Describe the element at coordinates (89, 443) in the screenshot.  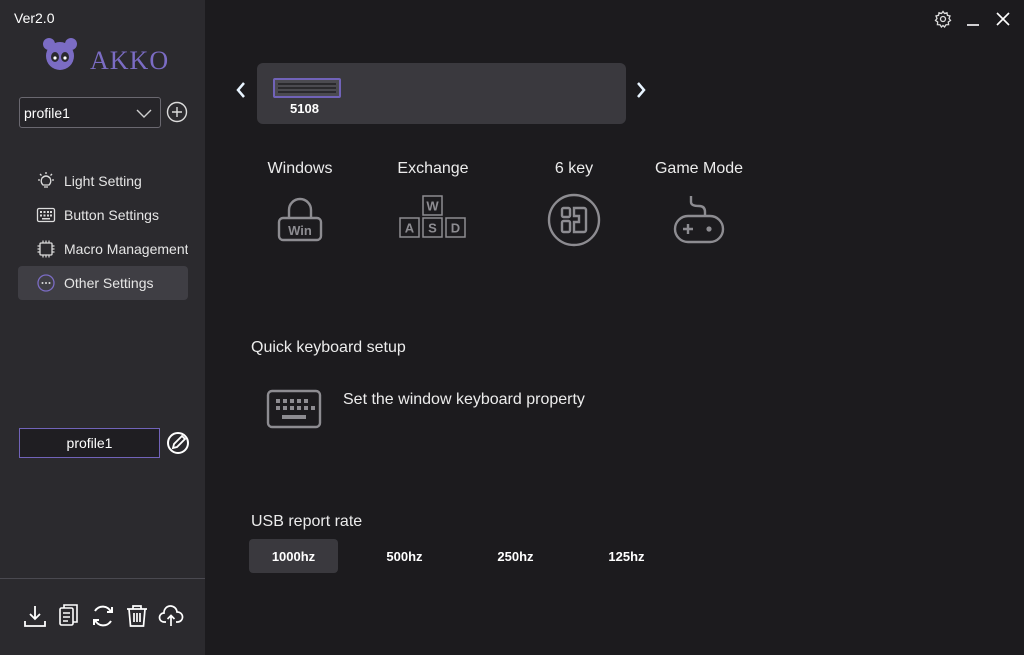
I see `profile-name-field: profile1` at that location.